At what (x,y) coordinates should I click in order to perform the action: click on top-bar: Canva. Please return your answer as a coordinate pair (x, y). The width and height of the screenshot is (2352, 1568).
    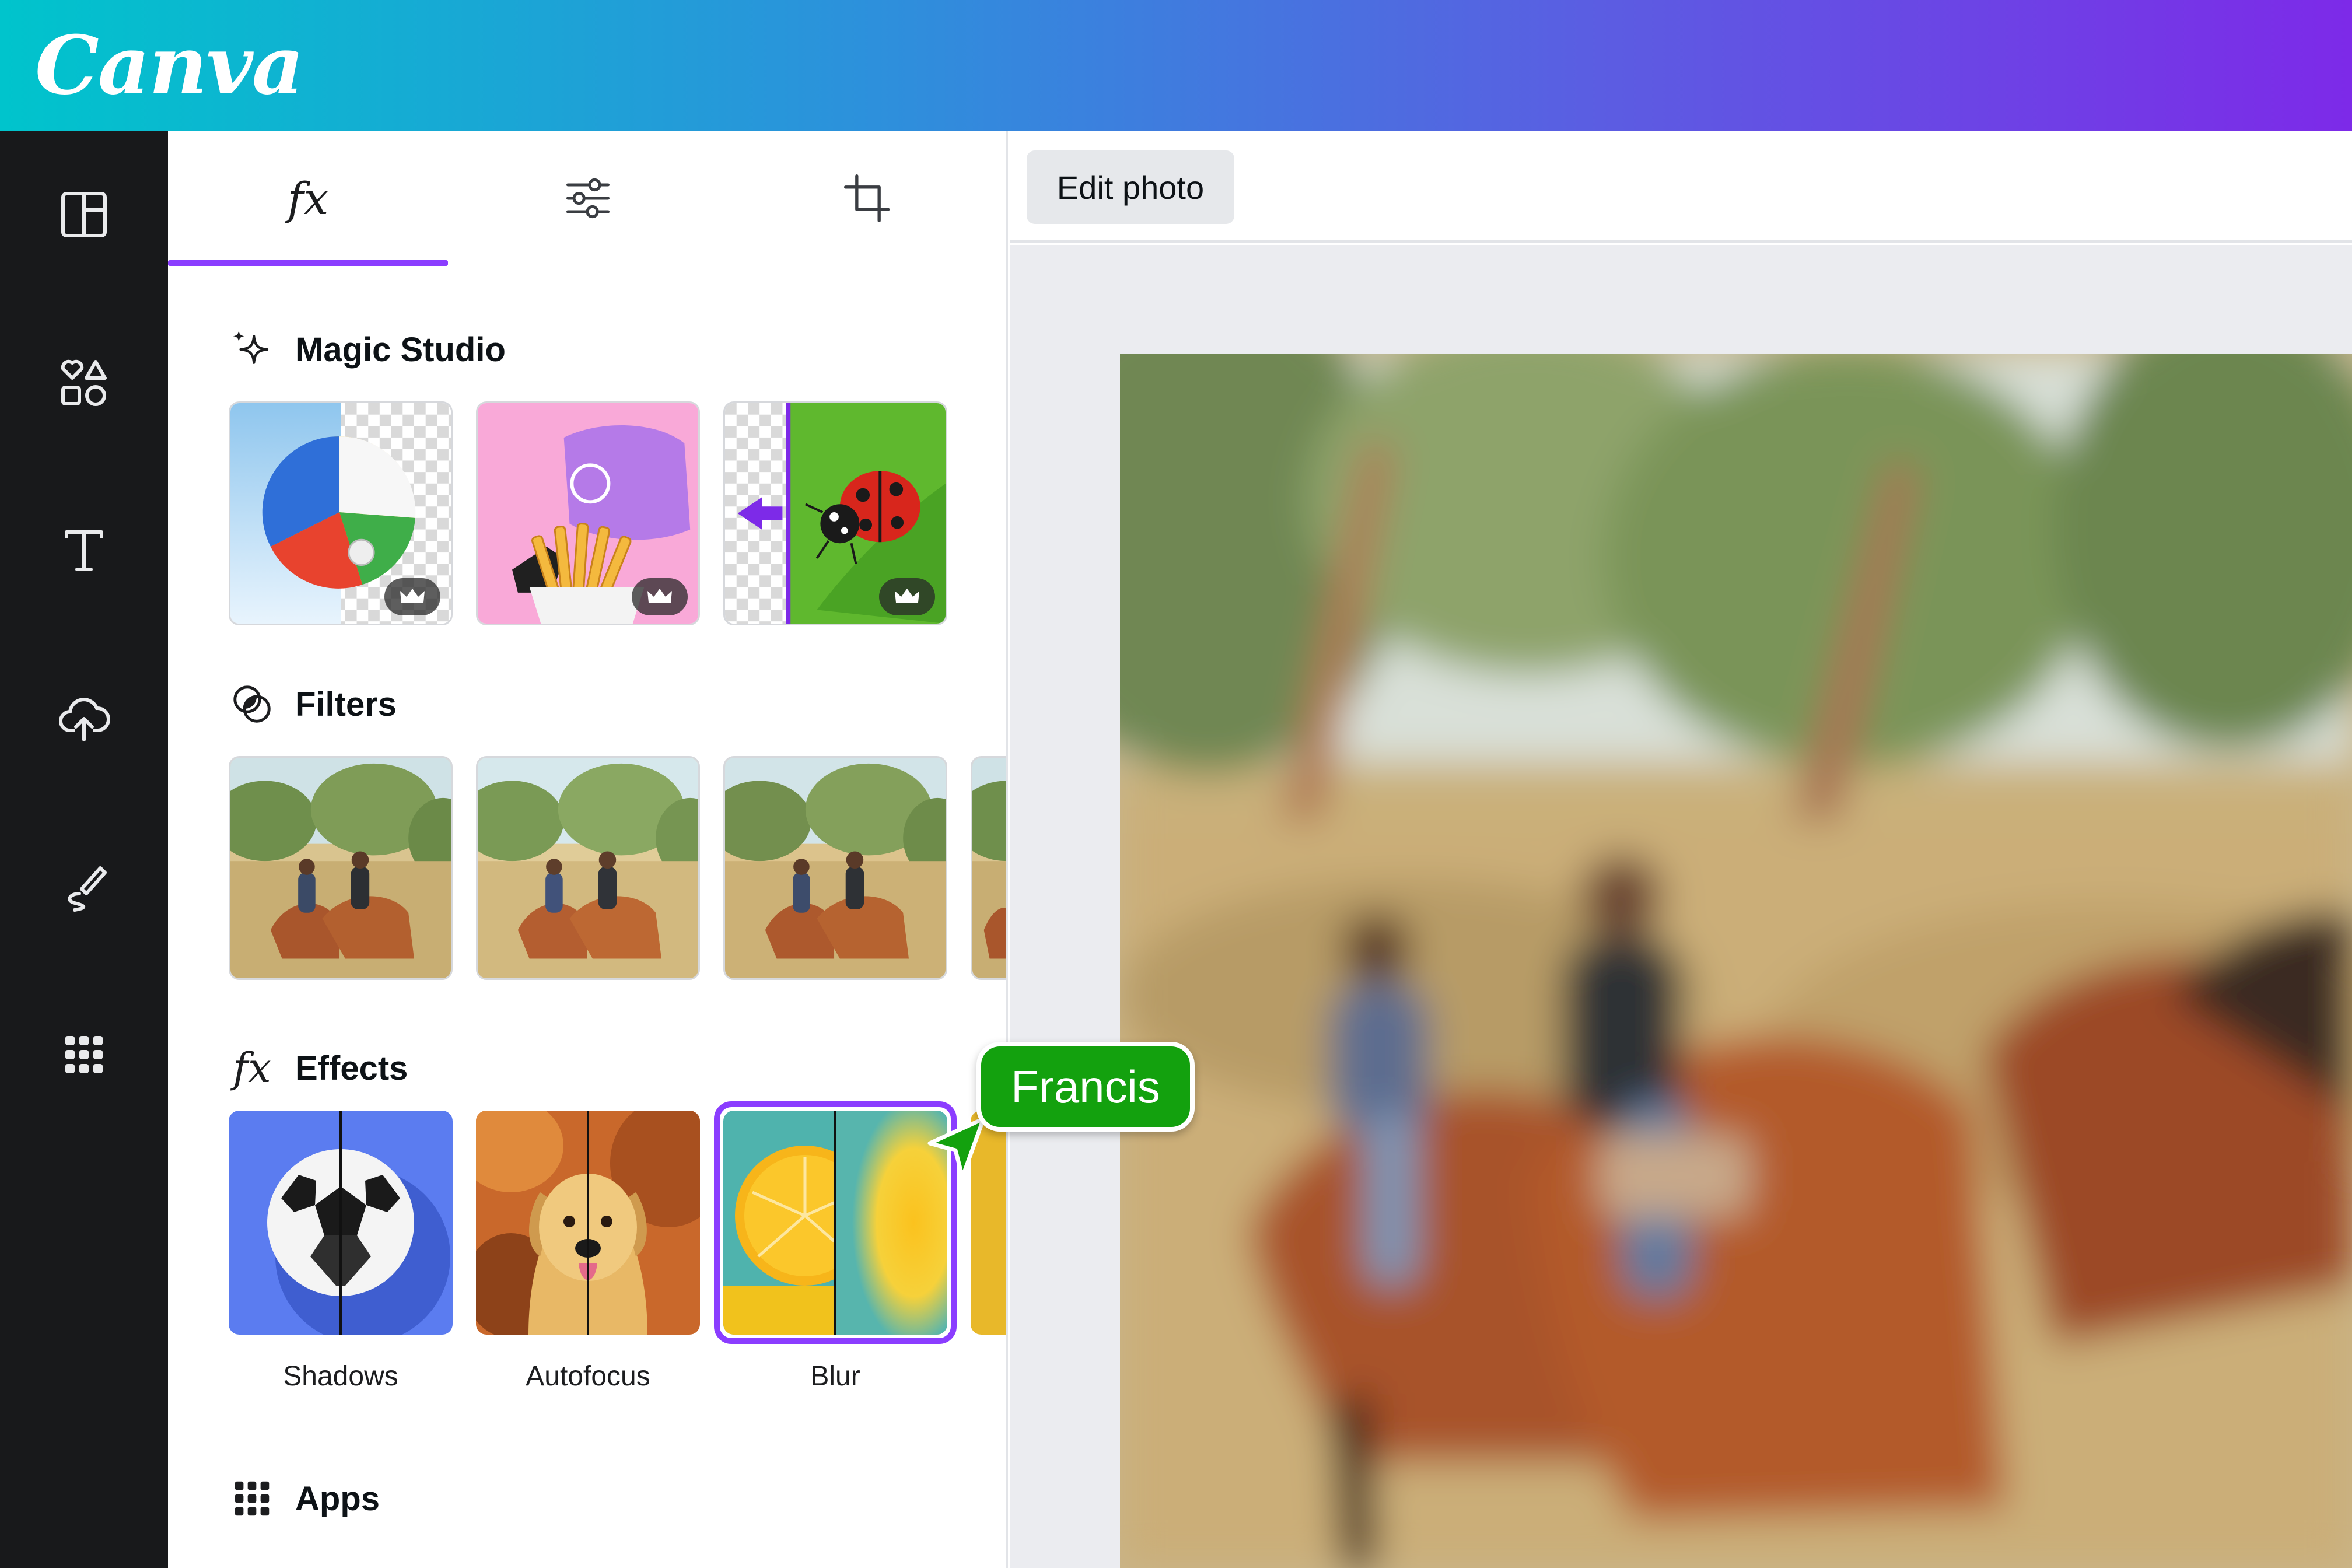
    Looking at the image, I should click on (1176, 65).